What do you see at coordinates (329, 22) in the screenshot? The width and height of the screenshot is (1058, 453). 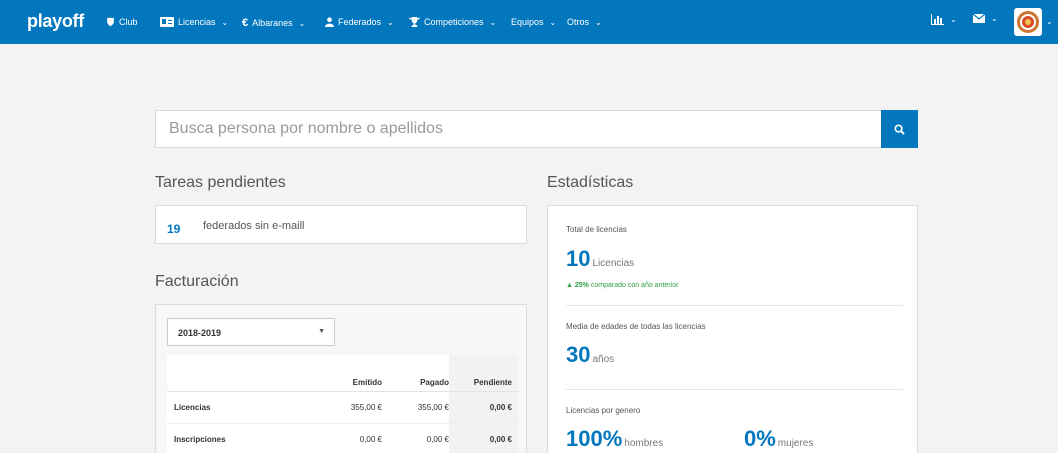 I see `user-icon` at bounding box center [329, 22].